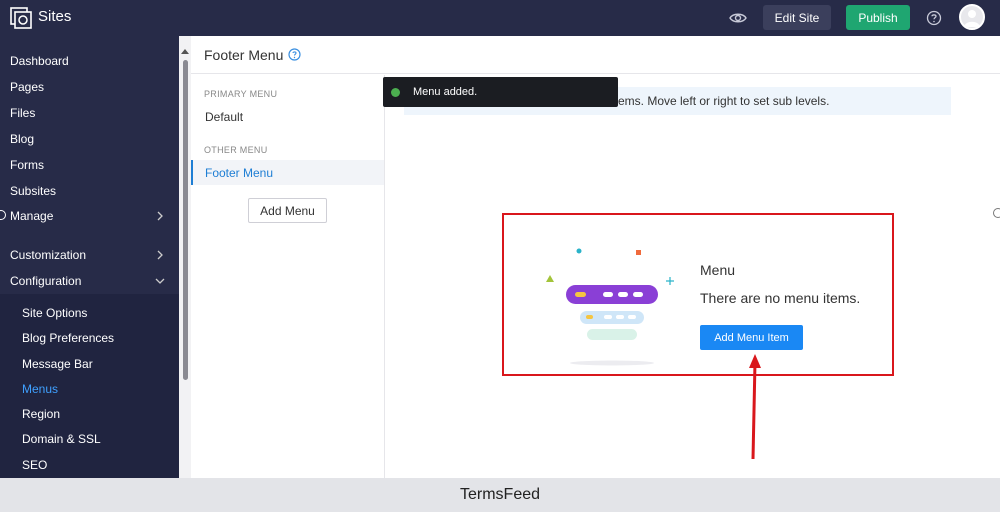 This screenshot has height=512, width=1000. I want to click on sidebar-item-configuration: Configuration, so click(45, 281).